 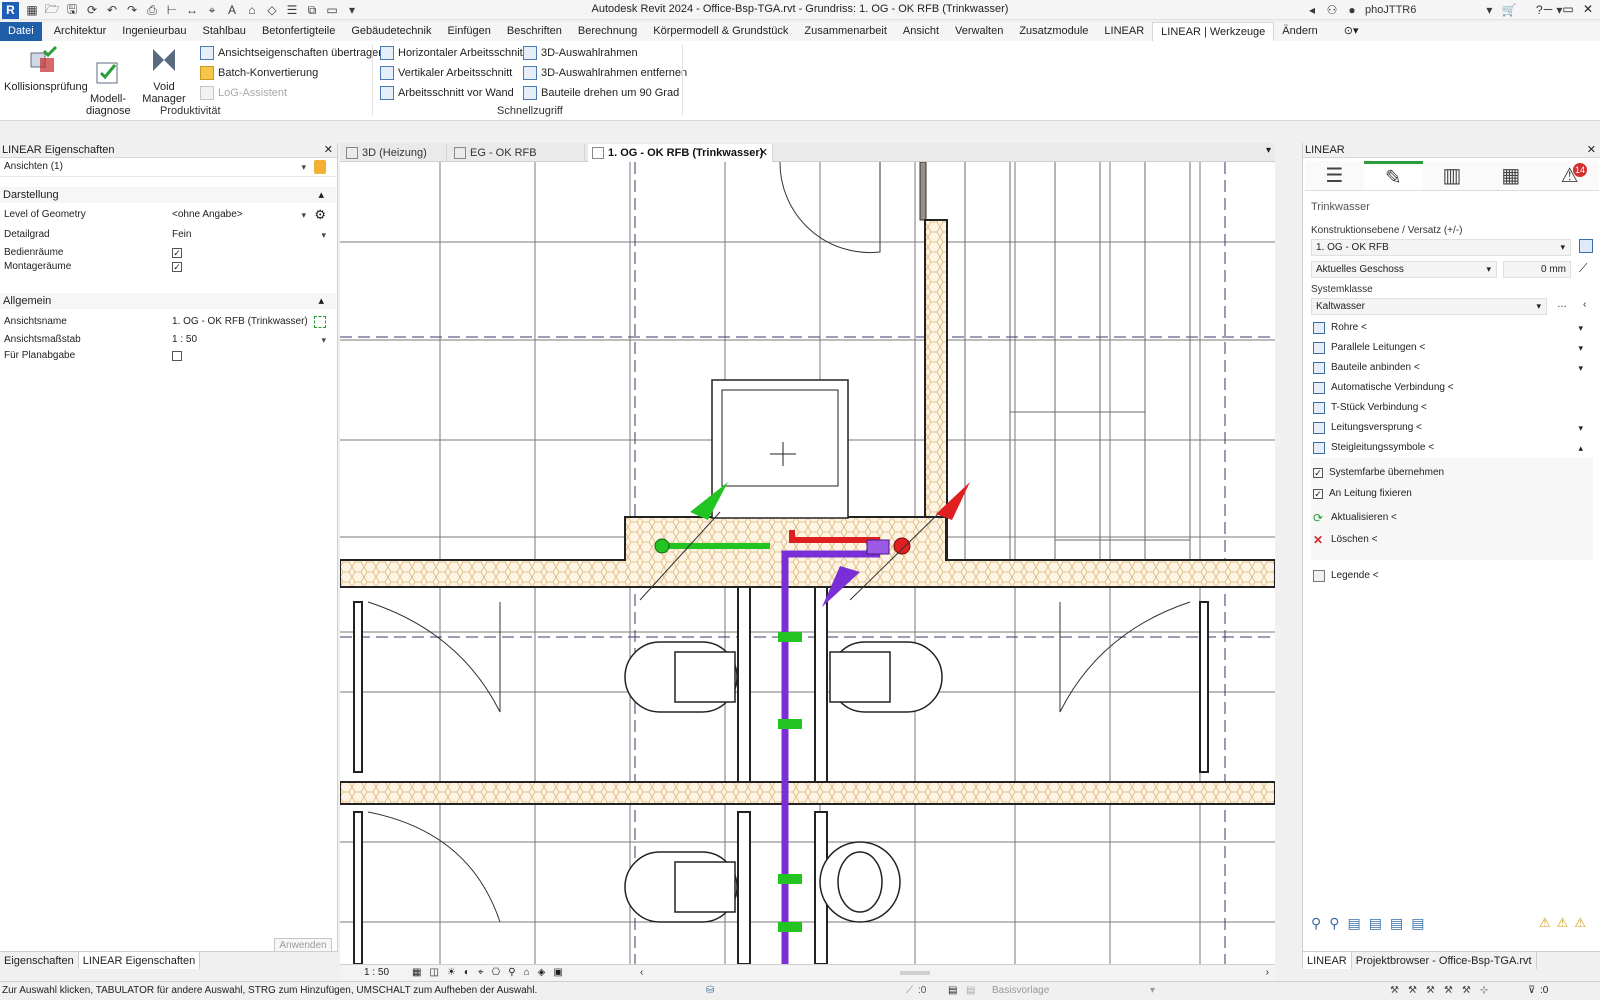 What do you see at coordinates (1451, 328) in the screenshot?
I see `rohre-item: Rohre < ▾` at bounding box center [1451, 328].